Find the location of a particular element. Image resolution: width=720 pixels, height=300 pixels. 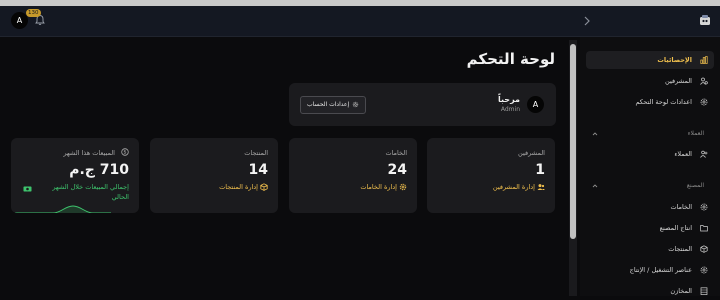

manage-materials-link: إدارة الخامات is located at coordinates (383, 187).